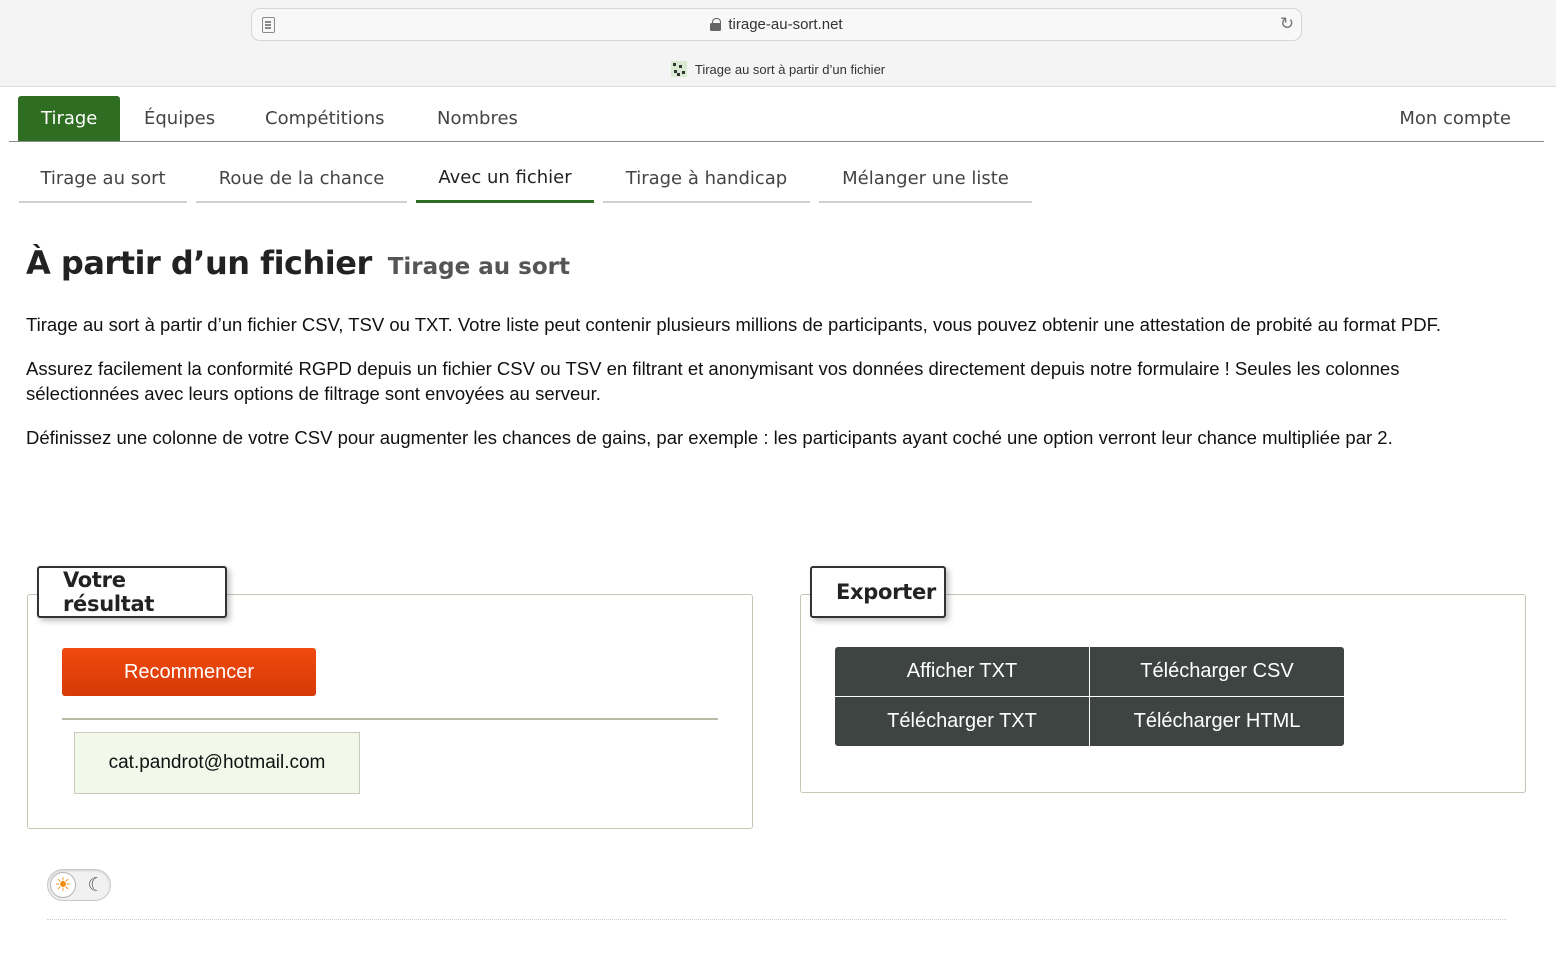 The height and width of the screenshot is (953, 1556). What do you see at coordinates (79, 885) in the screenshot?
I see `theme-toggle: ☀ ☾` at bounding box center [79, 885].